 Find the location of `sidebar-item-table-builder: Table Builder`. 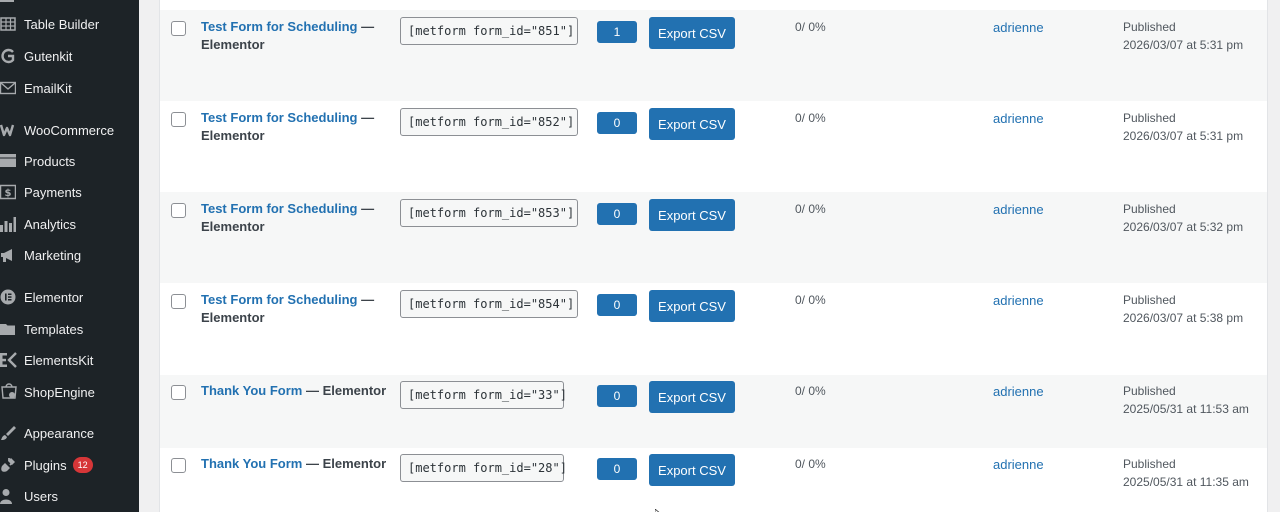

sidebar-item-table-builder: Table Builder is located at coordinates (69, 24).